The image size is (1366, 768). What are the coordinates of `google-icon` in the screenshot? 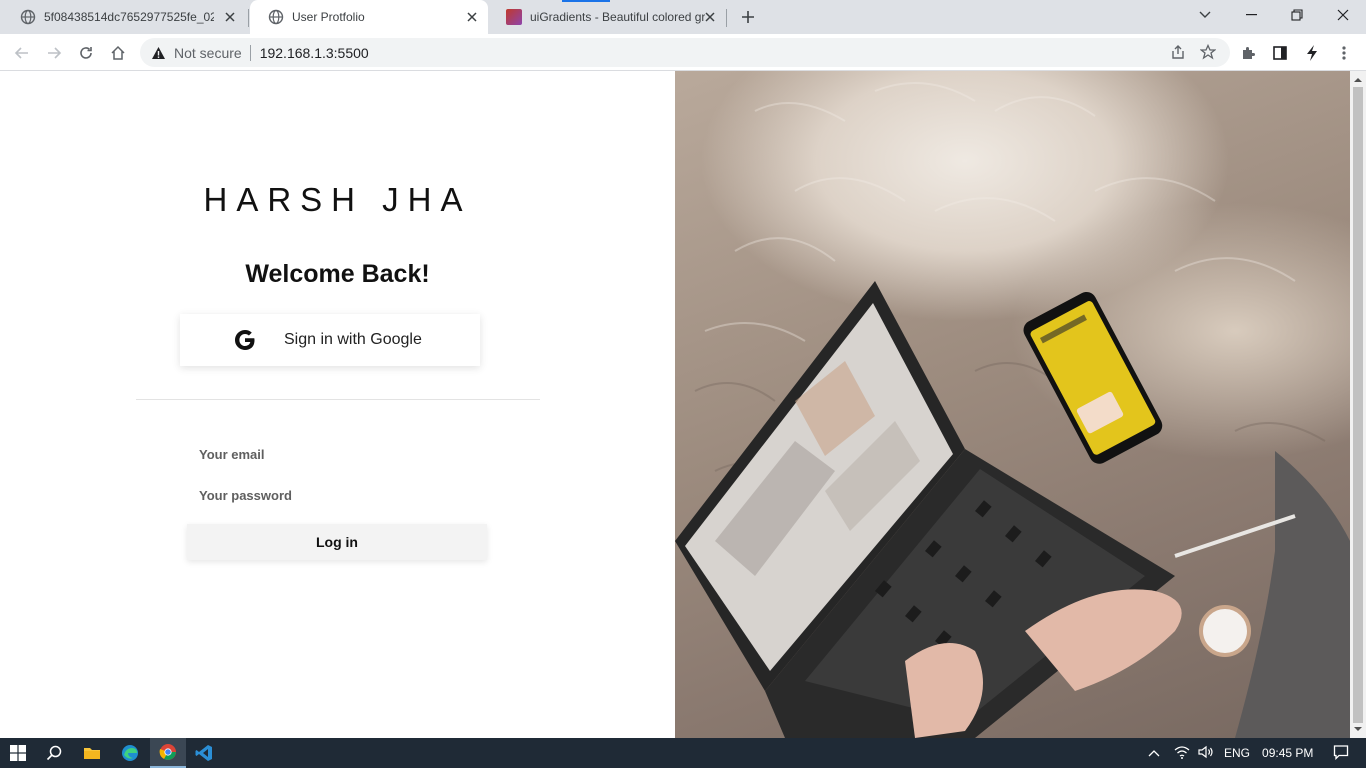 It's located at (245, 340).